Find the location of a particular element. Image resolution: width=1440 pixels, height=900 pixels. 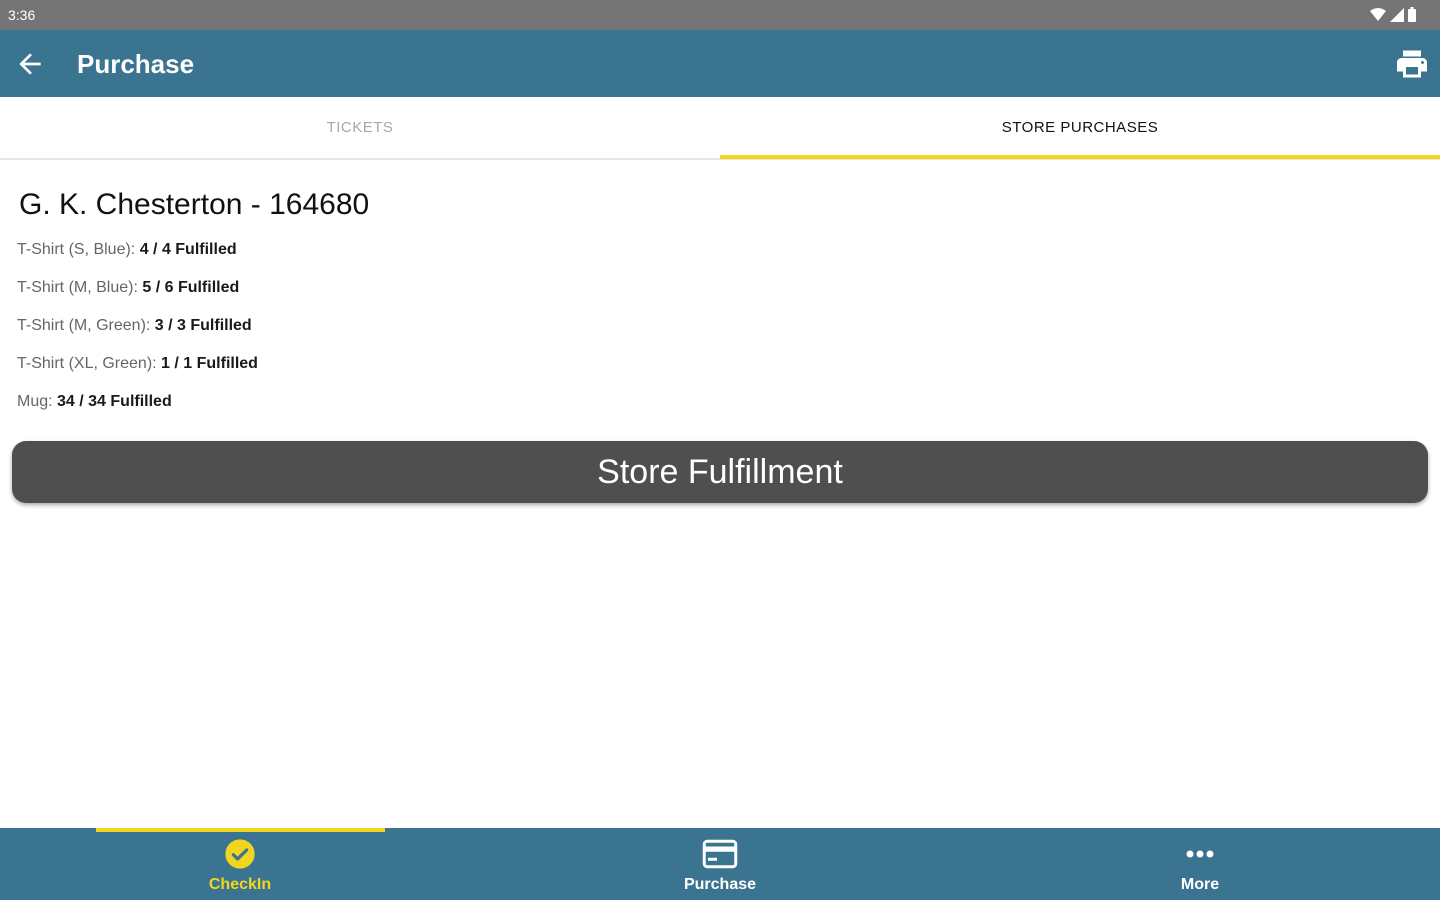

item-label: T-Shirt (XL, Green): is located at coordinates (89, 363).